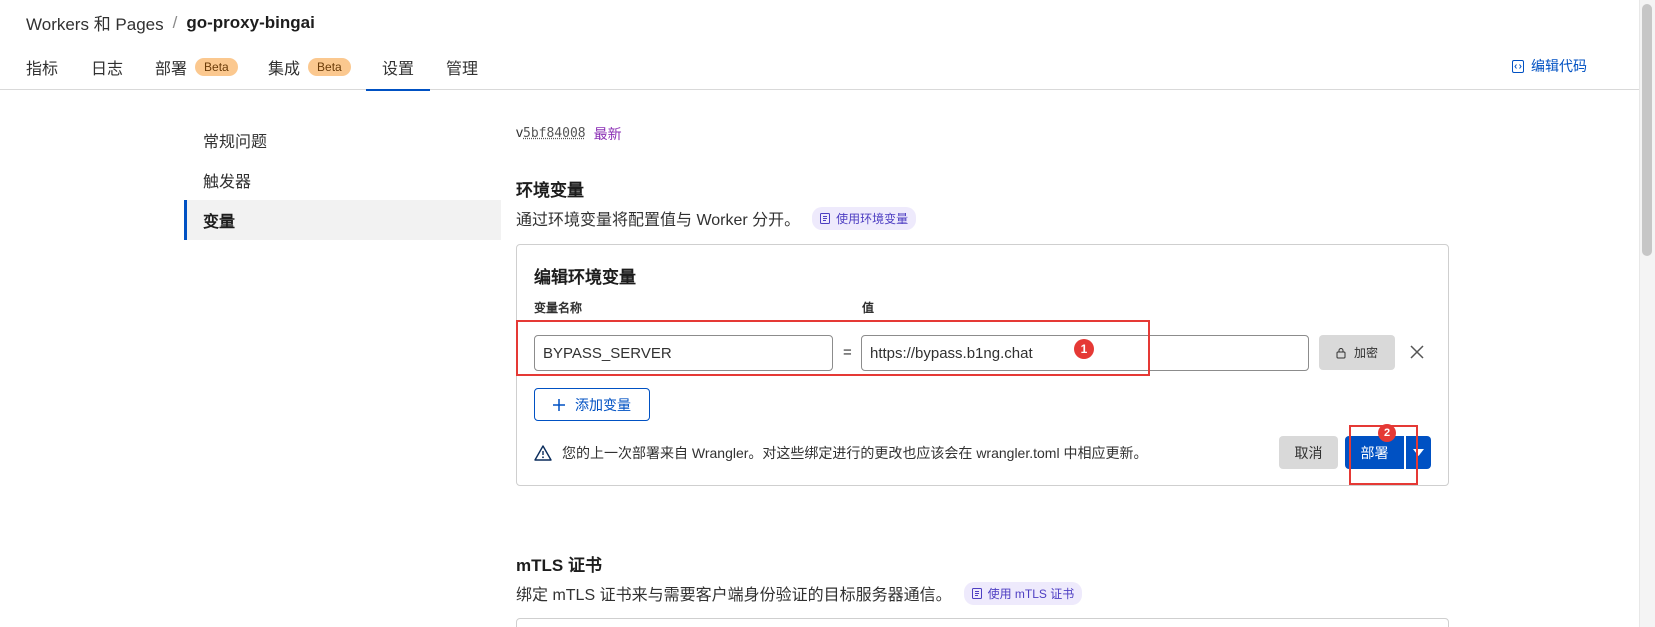  I want to click on deploy-button: 部署, so click(1374, 452).